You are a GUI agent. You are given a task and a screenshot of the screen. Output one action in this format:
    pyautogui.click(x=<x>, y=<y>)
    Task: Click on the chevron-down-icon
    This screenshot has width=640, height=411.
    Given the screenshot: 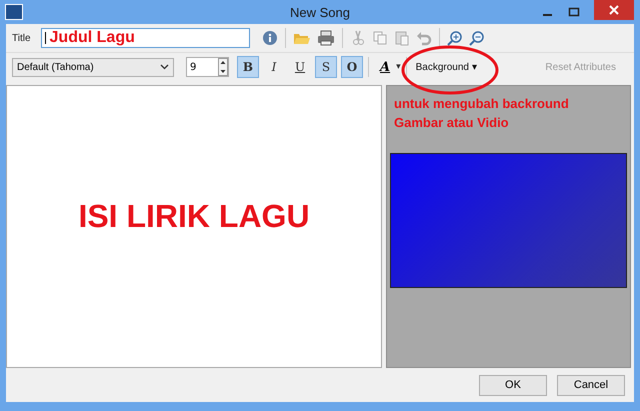 What is the action you would take?
    pyautogui.click(x=164, y=67)
    